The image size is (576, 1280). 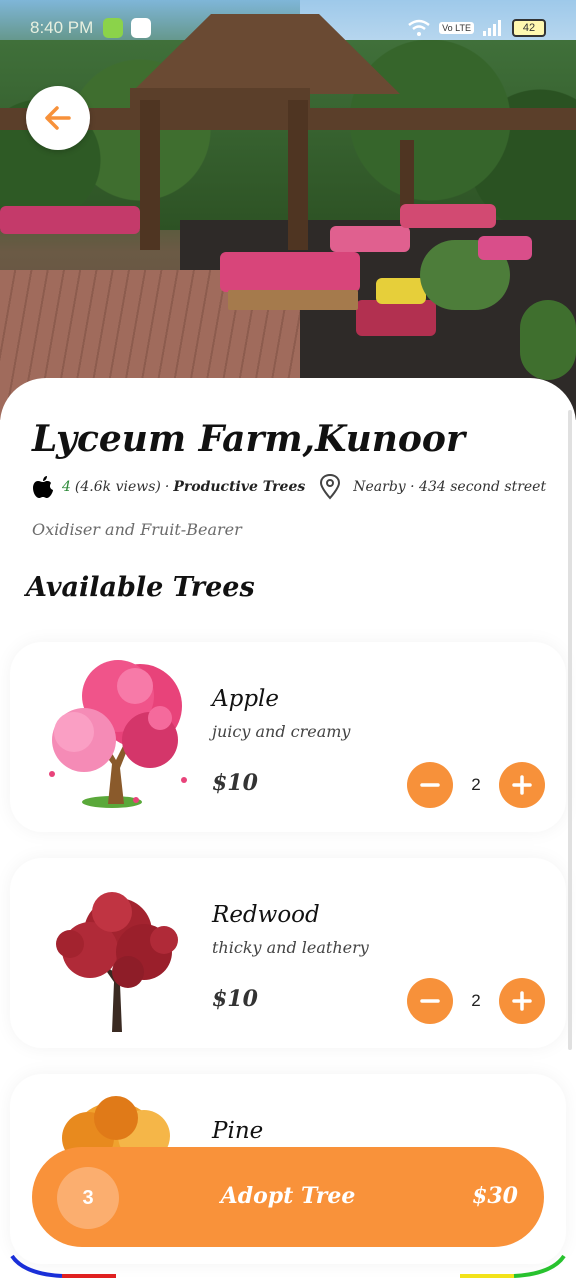 What do you see at coordinates (118, 734) in the screenshot?
I see `apple-tree-image` at bounding box center [118, 734].